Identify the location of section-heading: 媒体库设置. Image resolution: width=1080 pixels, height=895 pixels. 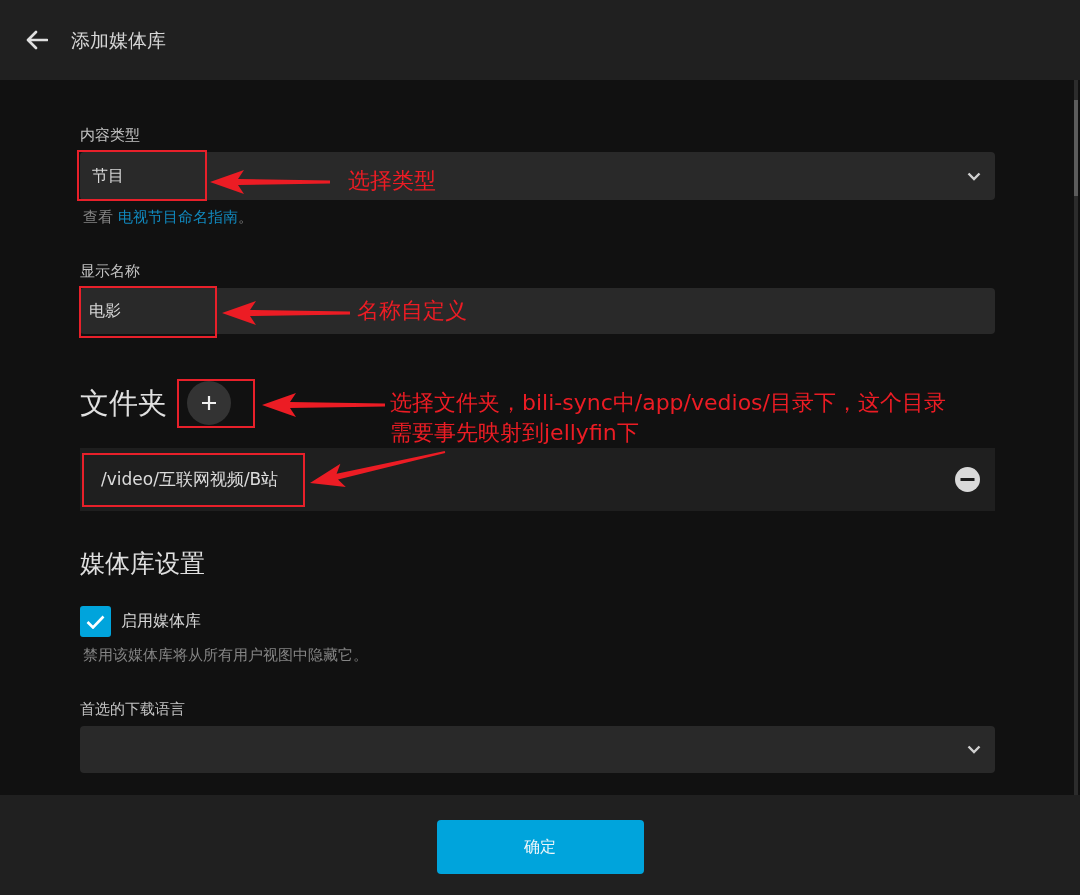
(143, 564).